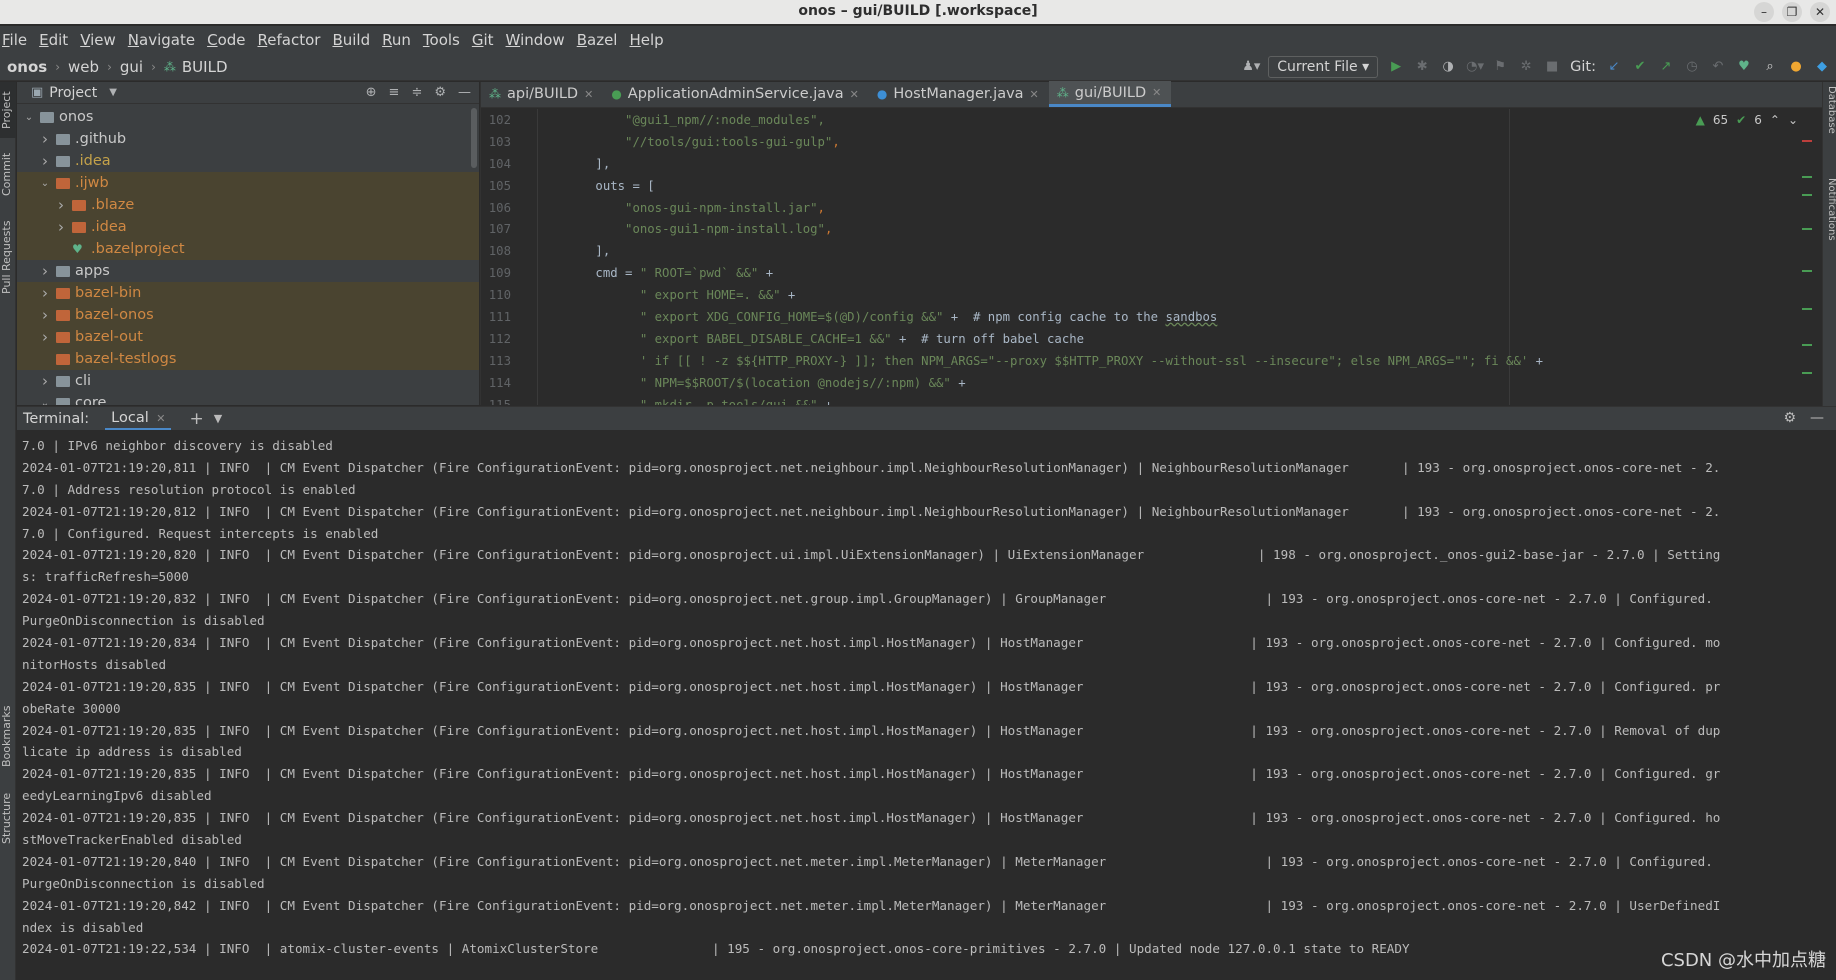 This screenshot has width=1836, height=980. What do you see at coordinates (600, 40) in the screenshot?
I see `menu-item-bazel: Bazel` at bounding box center [600, 40].